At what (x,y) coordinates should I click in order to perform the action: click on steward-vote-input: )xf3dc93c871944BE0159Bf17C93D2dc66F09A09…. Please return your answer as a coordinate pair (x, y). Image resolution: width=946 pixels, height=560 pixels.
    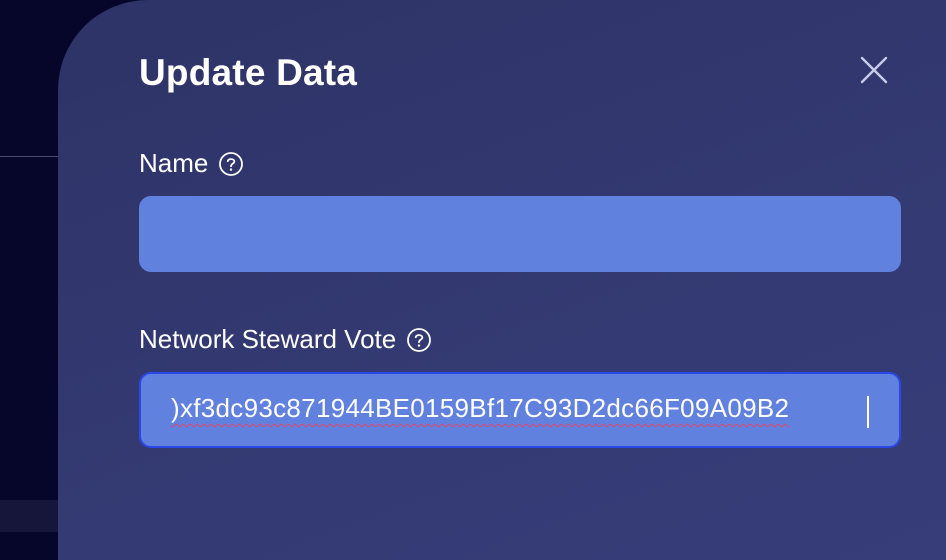
    Looking at the image, I should click on (520, 410).